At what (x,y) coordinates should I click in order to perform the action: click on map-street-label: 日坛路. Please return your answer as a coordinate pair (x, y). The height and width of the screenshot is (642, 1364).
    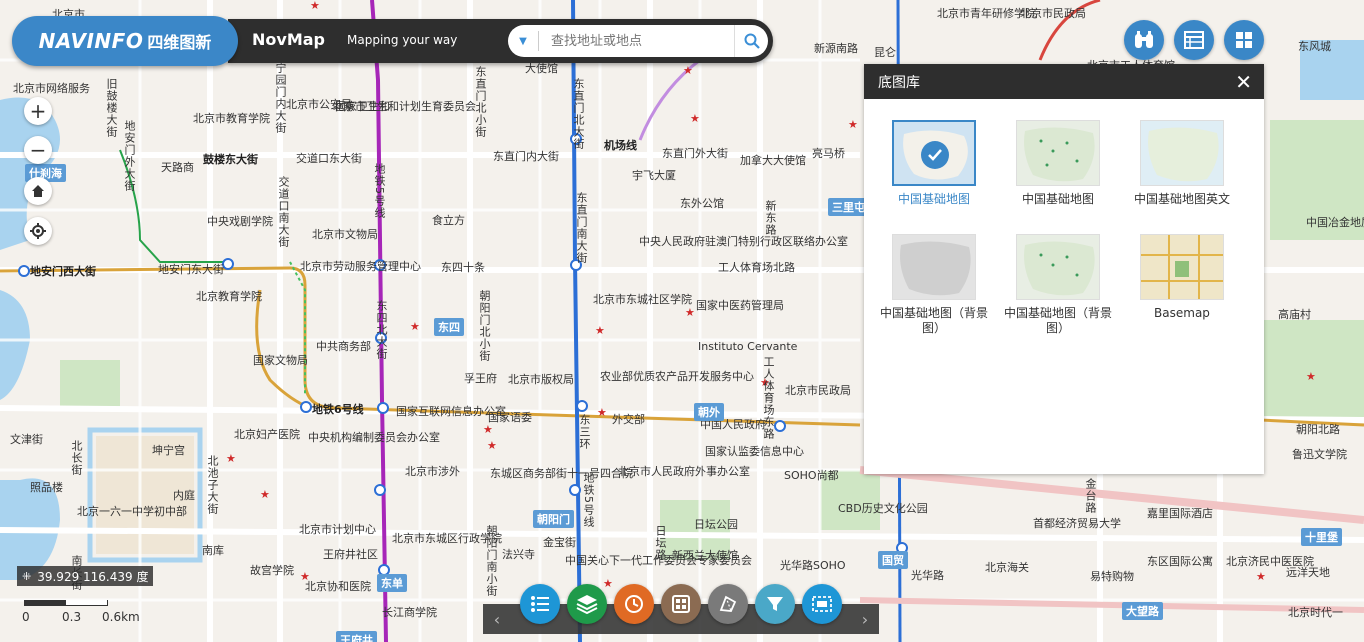
    Looking at the image, I should click on (660, 543).